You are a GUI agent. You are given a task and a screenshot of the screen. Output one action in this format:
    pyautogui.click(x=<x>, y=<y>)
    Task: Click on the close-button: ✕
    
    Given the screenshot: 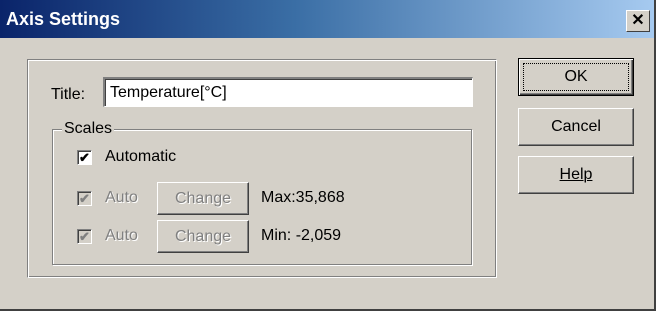 What is the action you would take?
    pyautogui.click(x=638, y=21)
    